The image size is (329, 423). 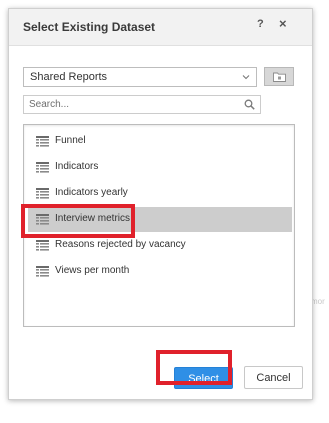 What do you see at coordinates (160, 167) in the screenshot?
I see `dataset-item-indicators: Indicators` at bounding box center [160, 167].